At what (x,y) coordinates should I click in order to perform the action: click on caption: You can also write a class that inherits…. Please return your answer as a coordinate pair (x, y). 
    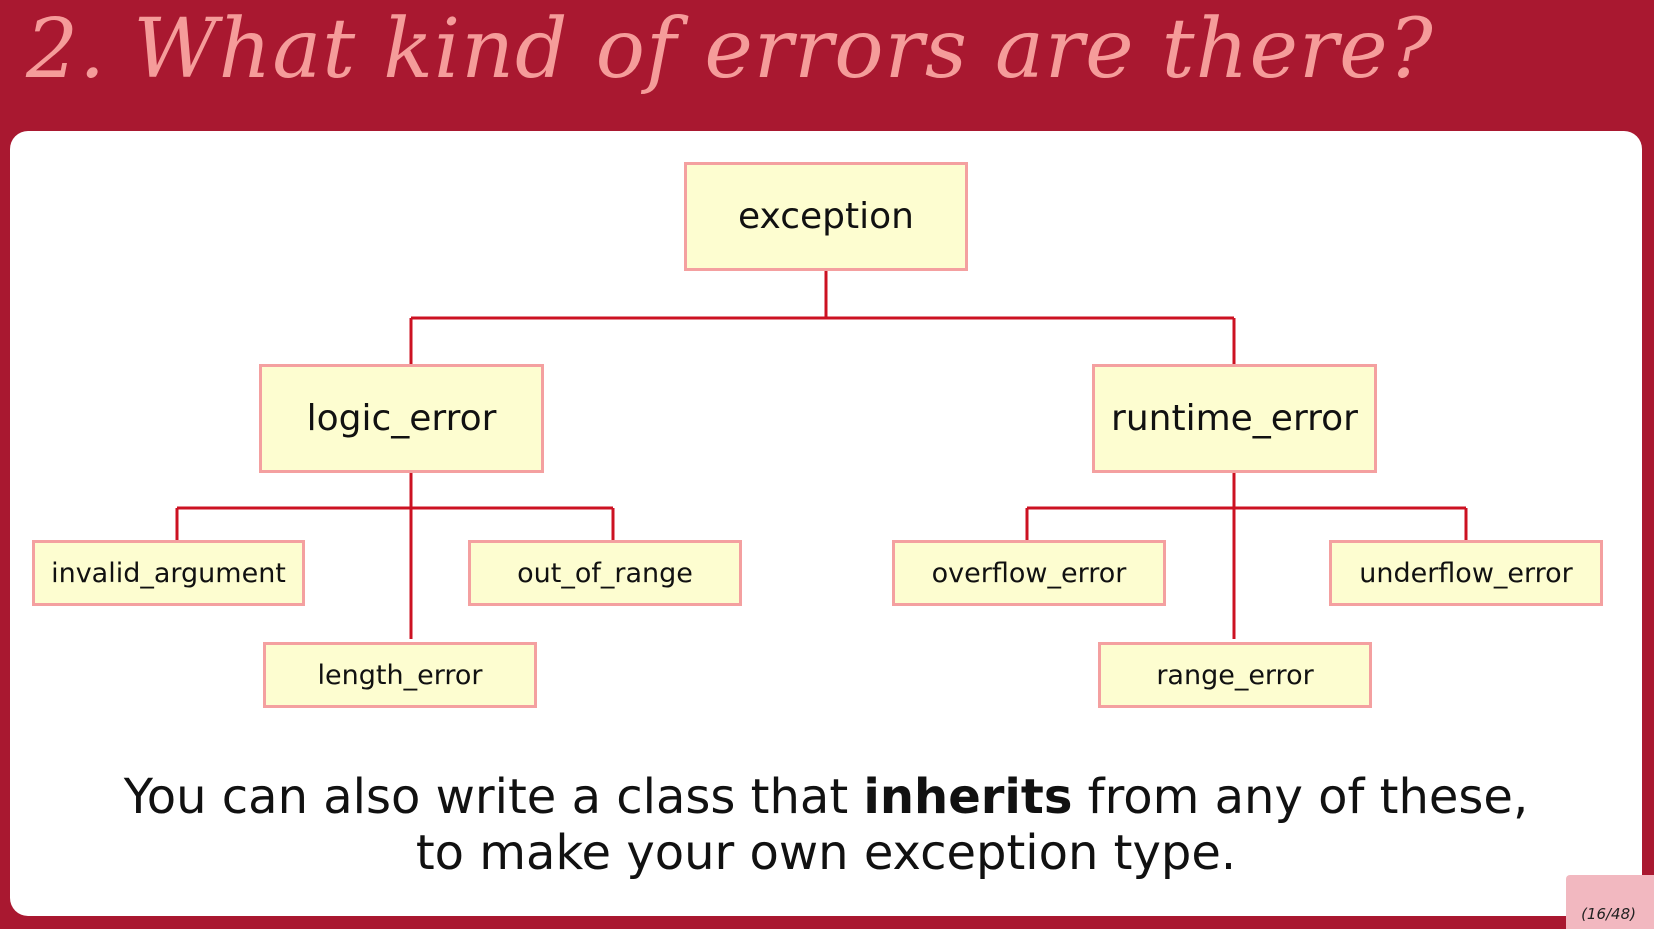
    Looking at the image, I should click on (826, 825).